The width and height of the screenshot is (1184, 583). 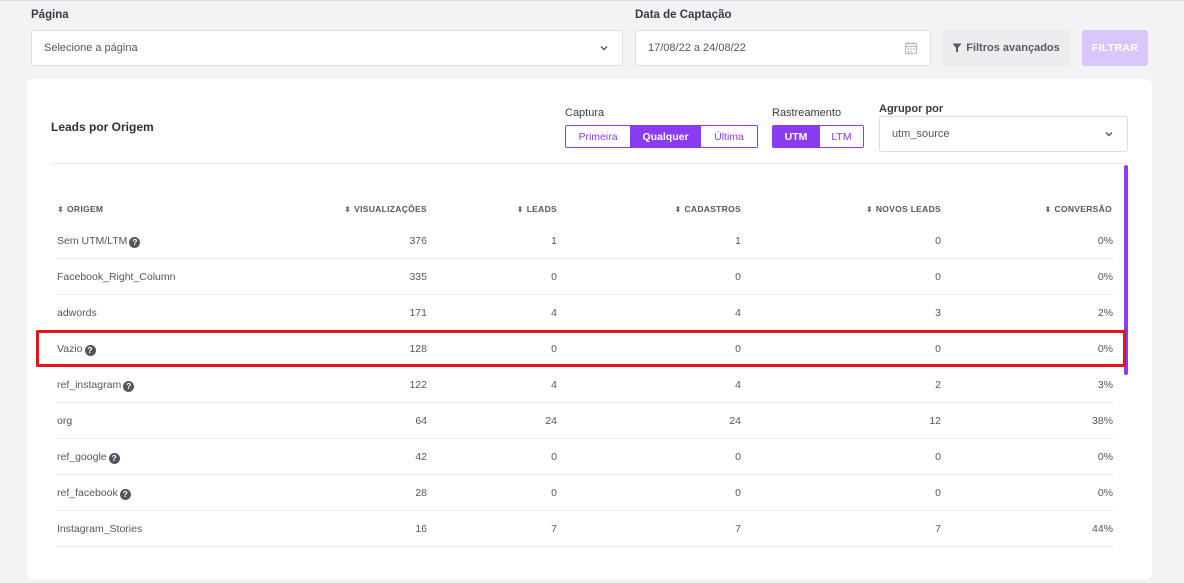 I want to click on column-header-novos-leads: ⬍ NOVOS LEADS, so click(x=903, y=209).